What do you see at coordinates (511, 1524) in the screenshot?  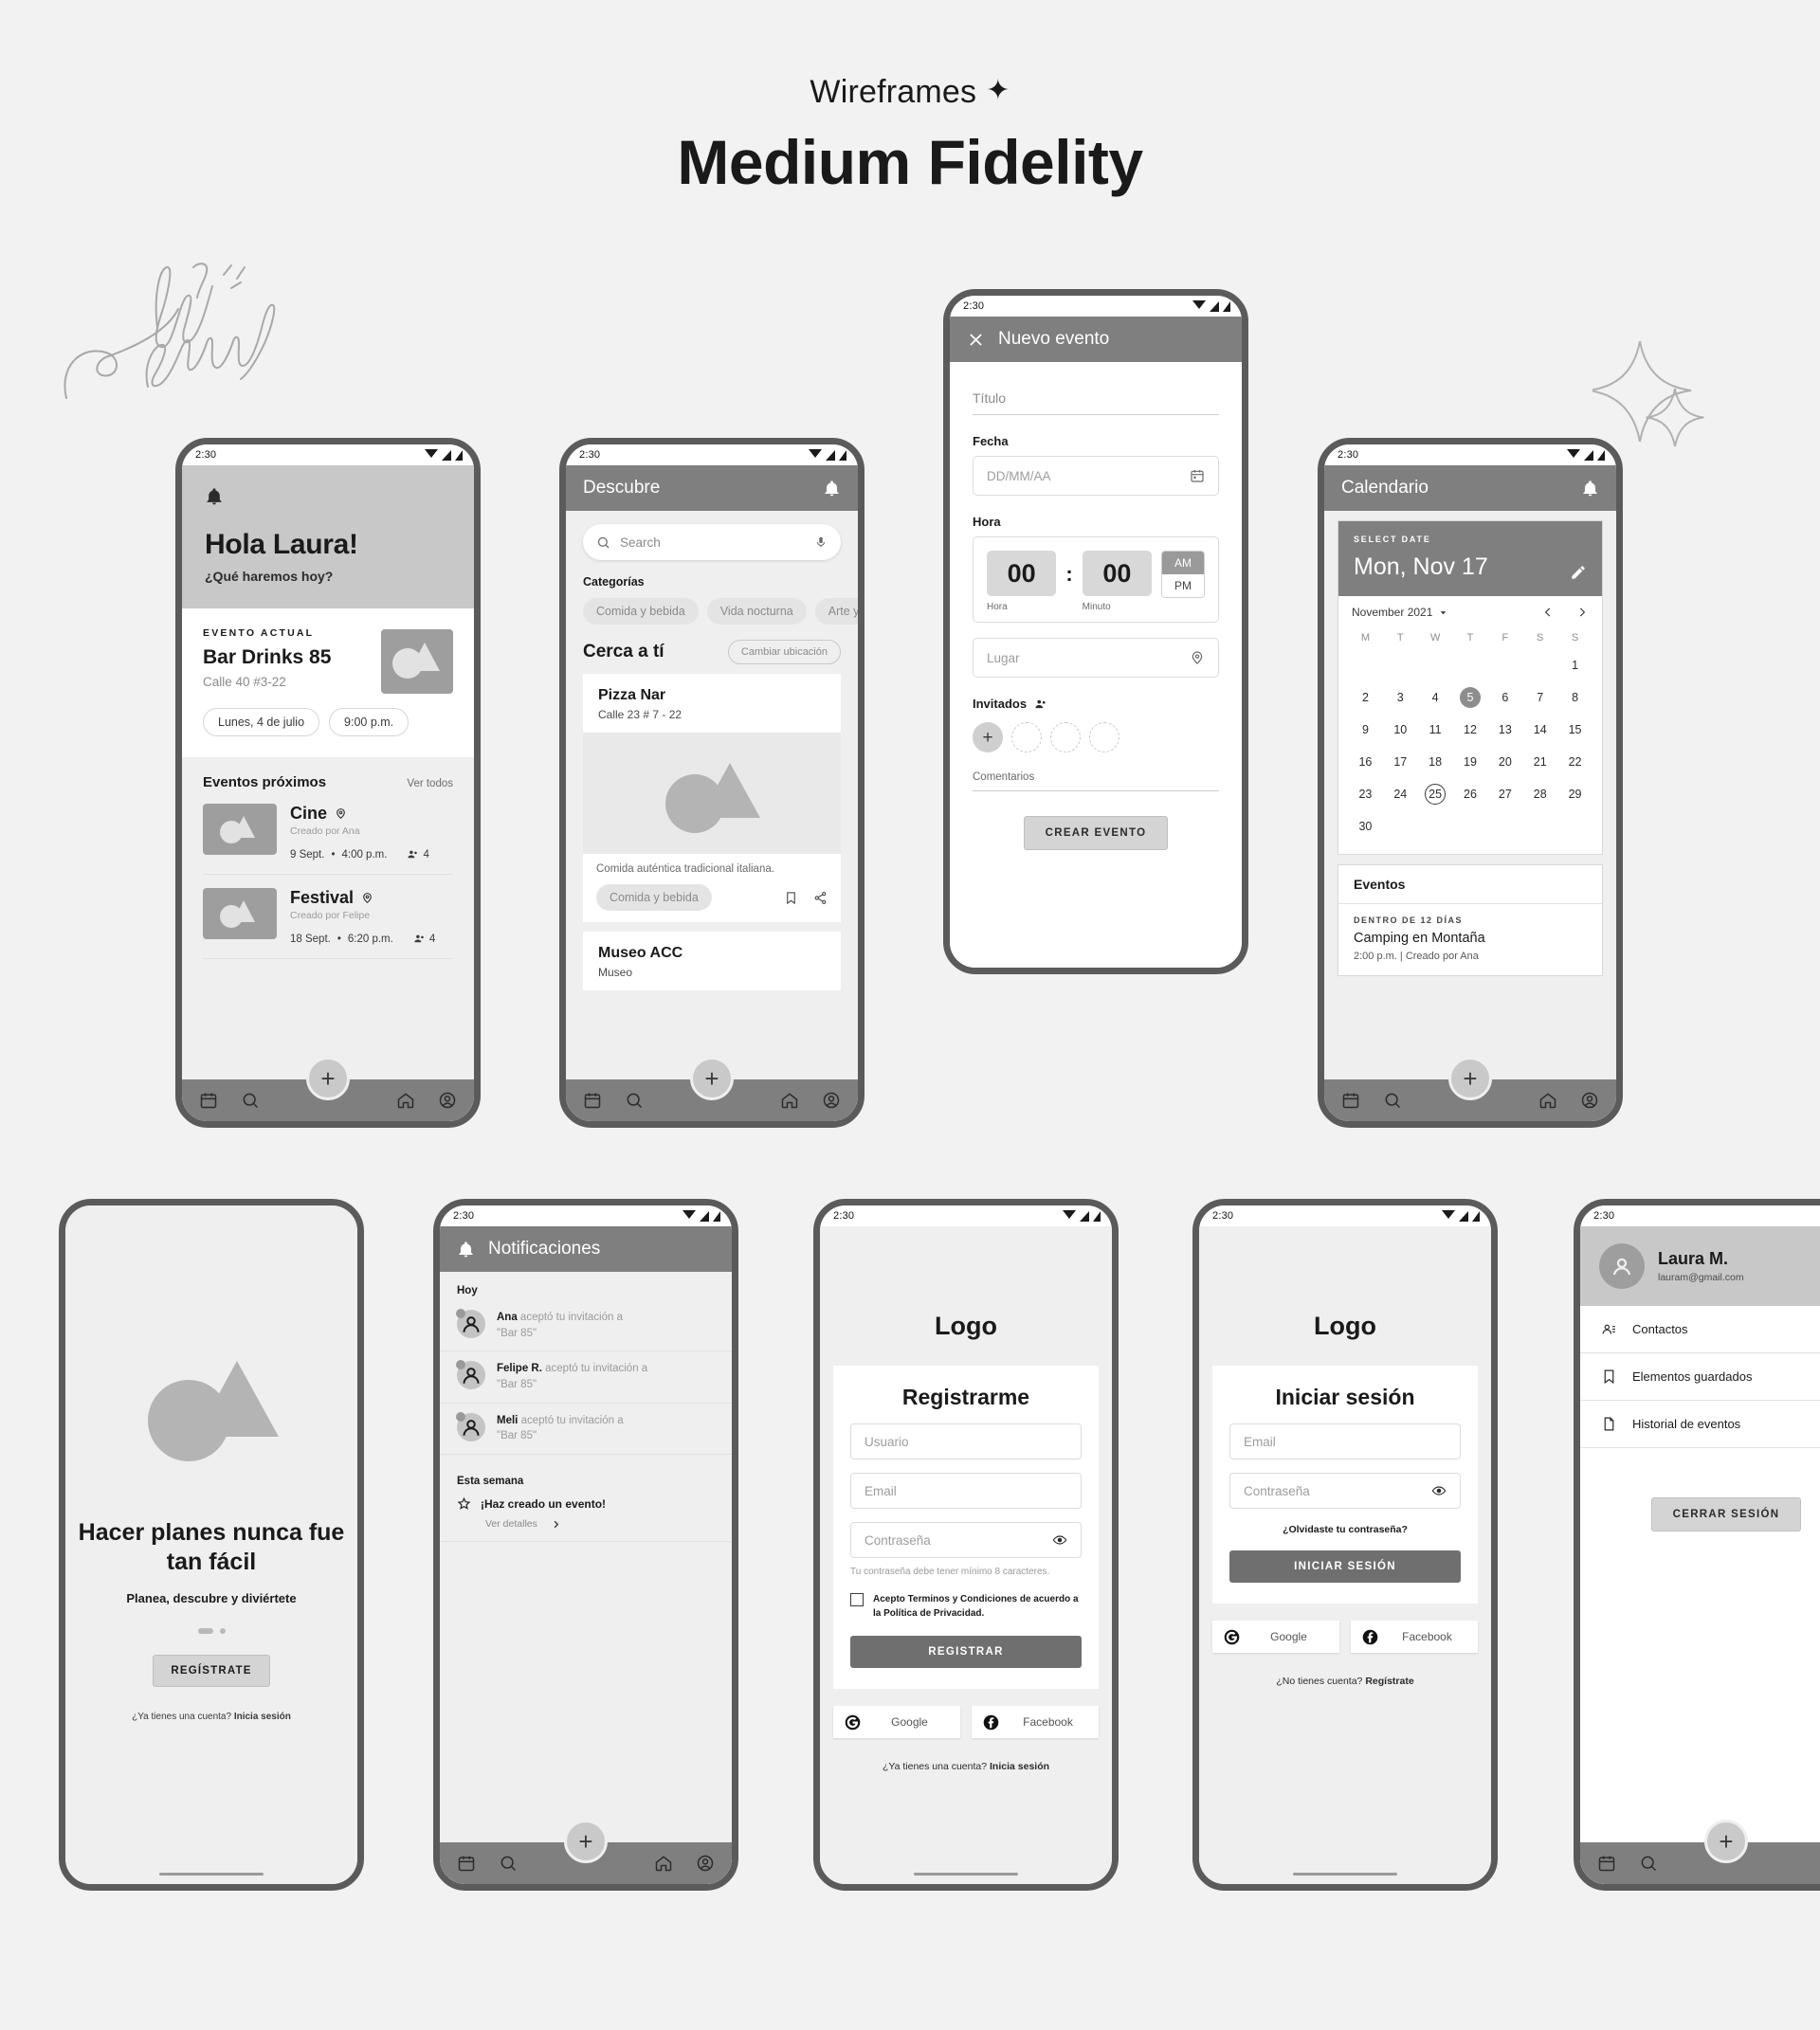 I see `see-details-link: Ver detalles` at bounding box center [511, 1524].